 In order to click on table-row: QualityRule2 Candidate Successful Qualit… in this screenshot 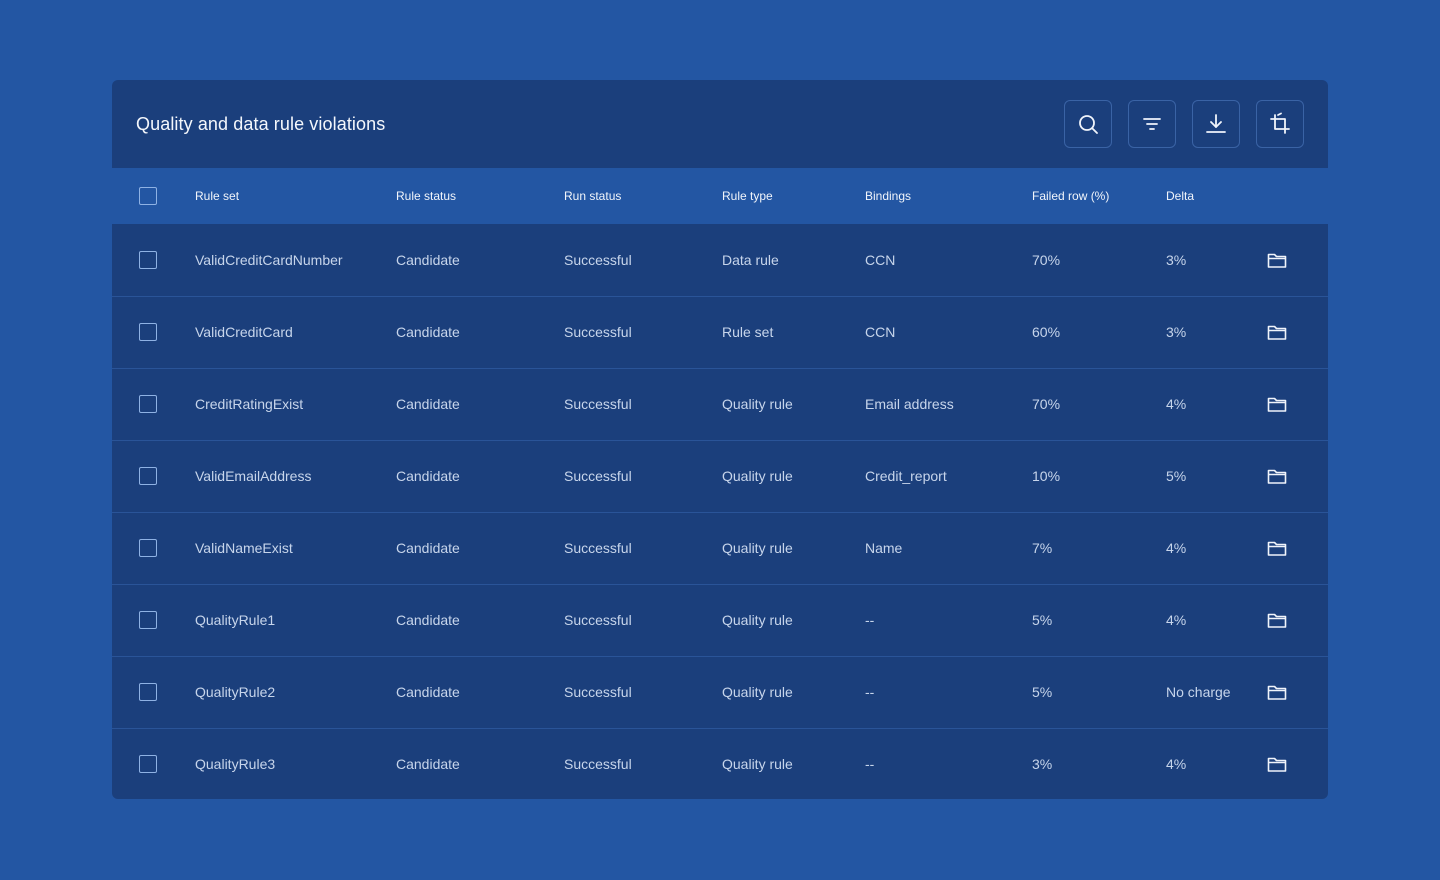, I will do `click(720, 692)`.